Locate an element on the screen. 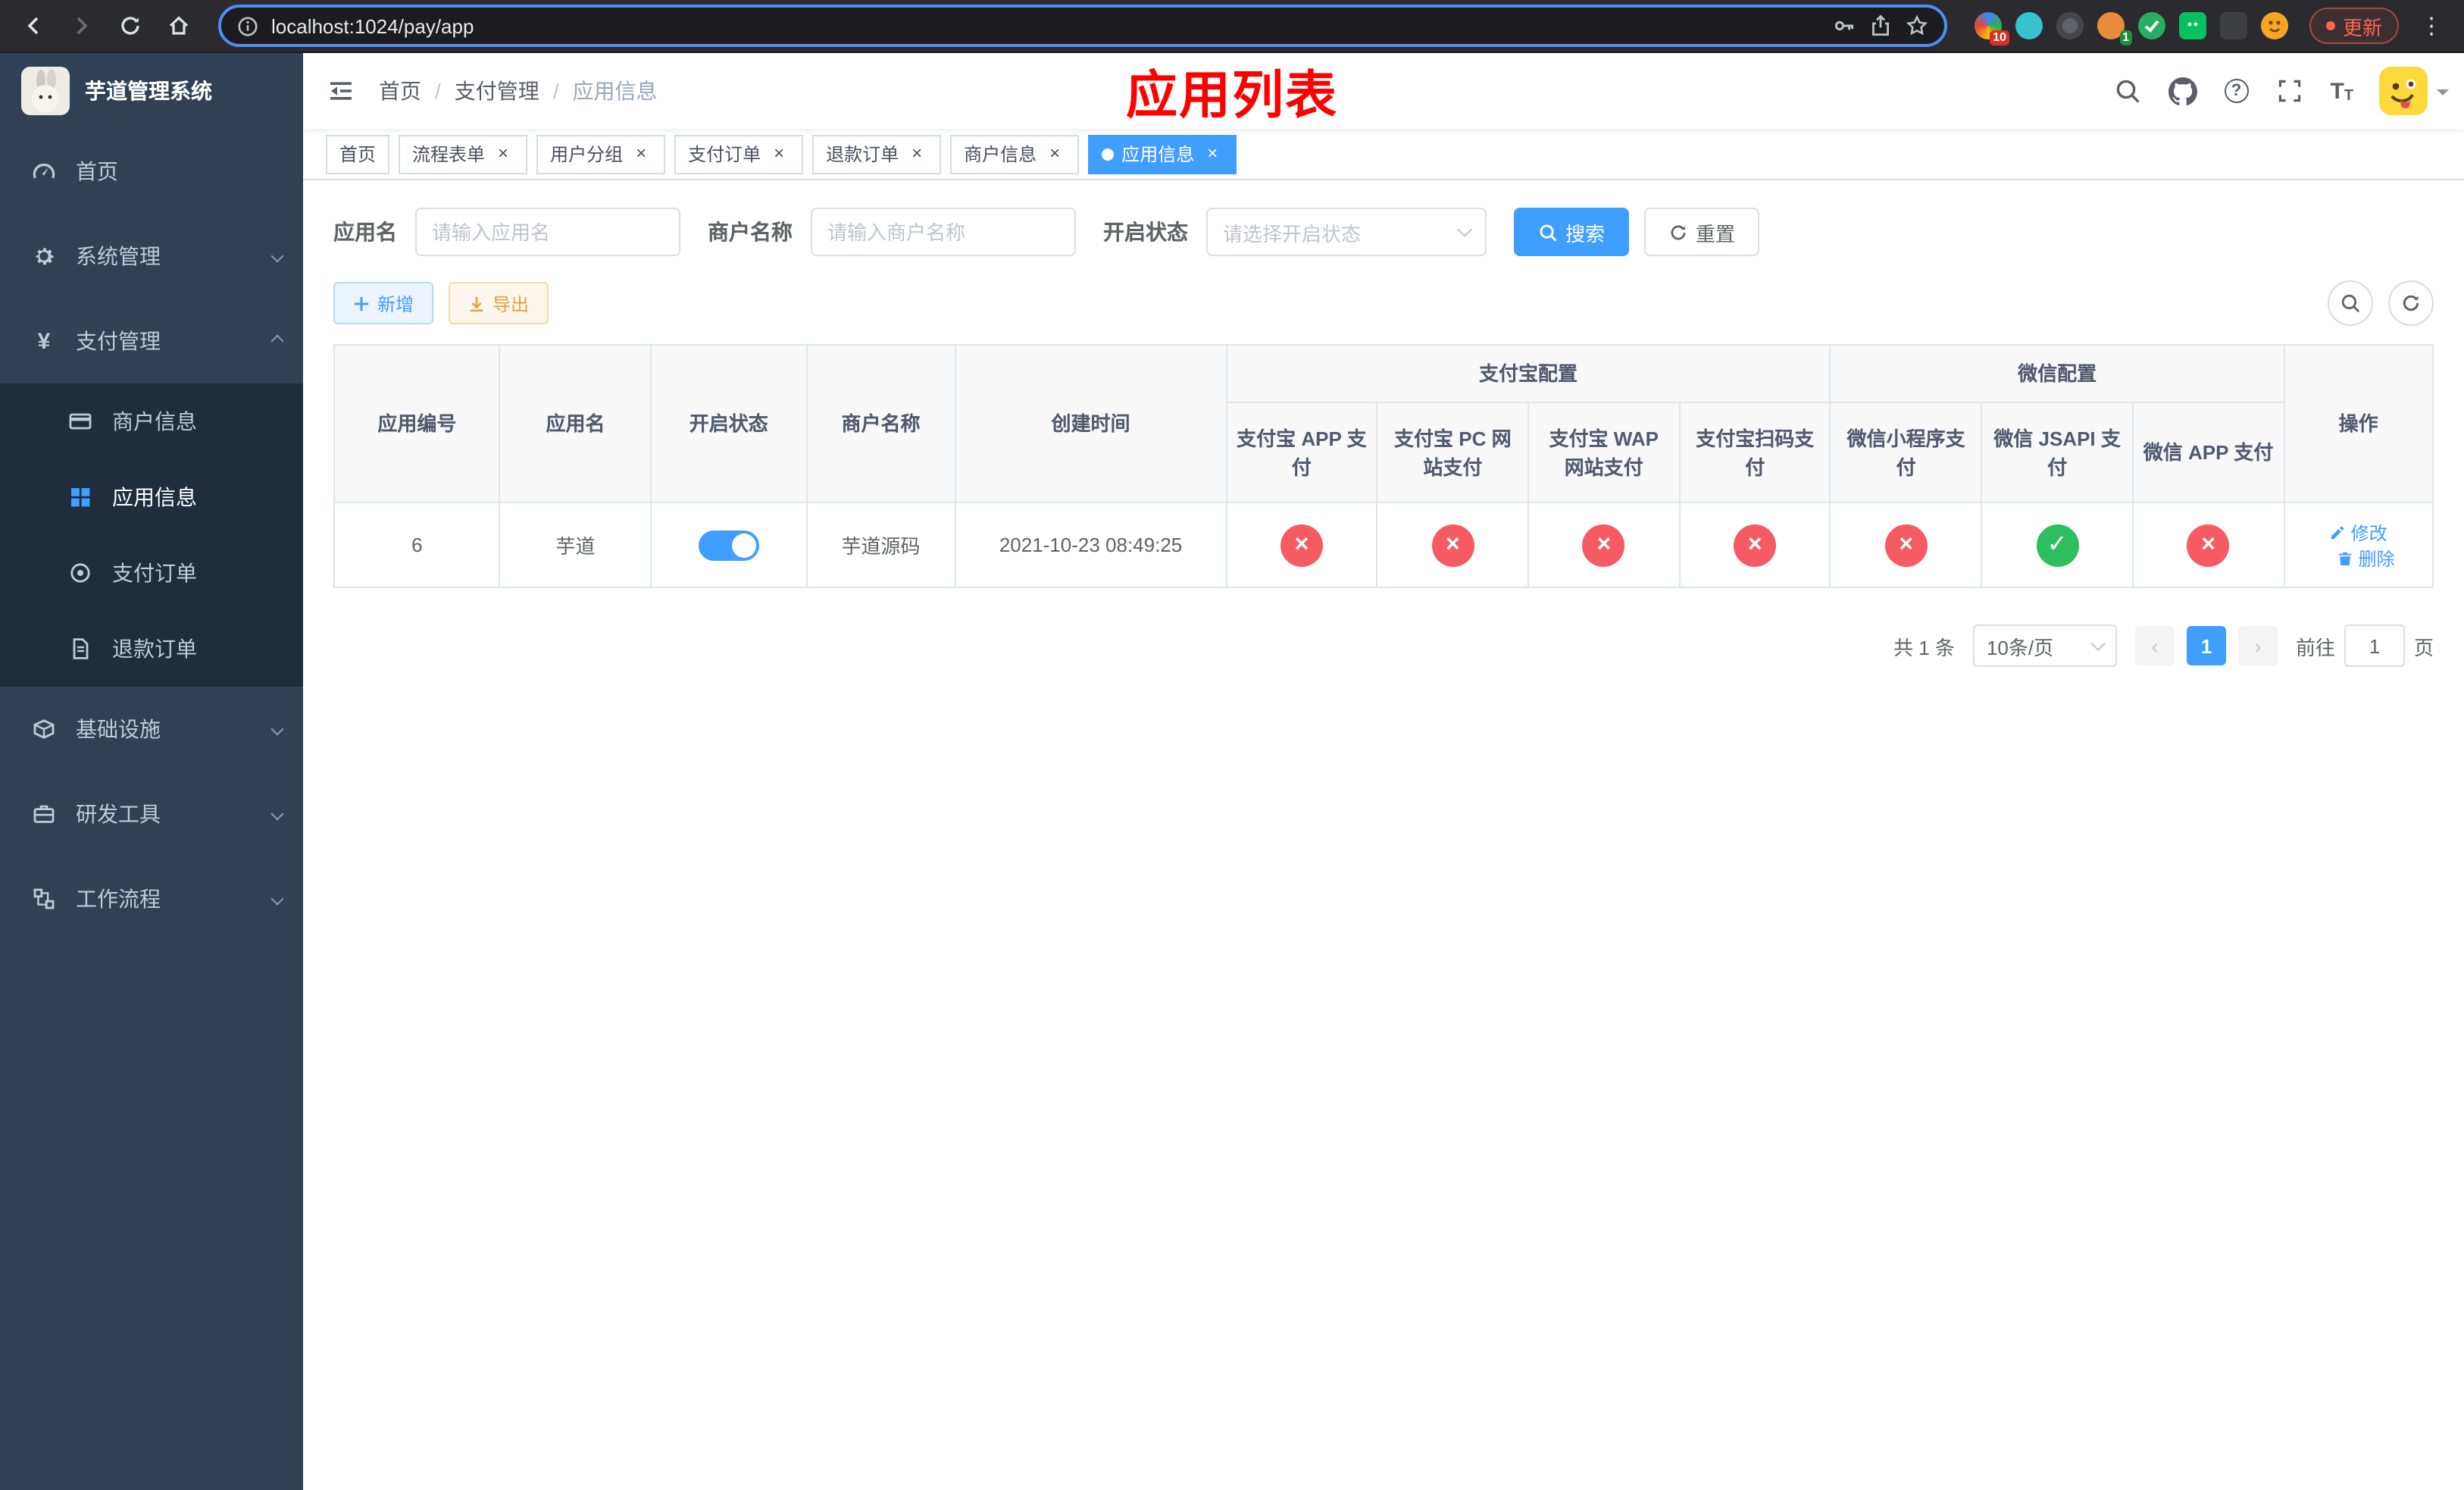 The image size is (2464, 1490). status-select: 请选择开启状态 is located at coordinates (1346, 232).